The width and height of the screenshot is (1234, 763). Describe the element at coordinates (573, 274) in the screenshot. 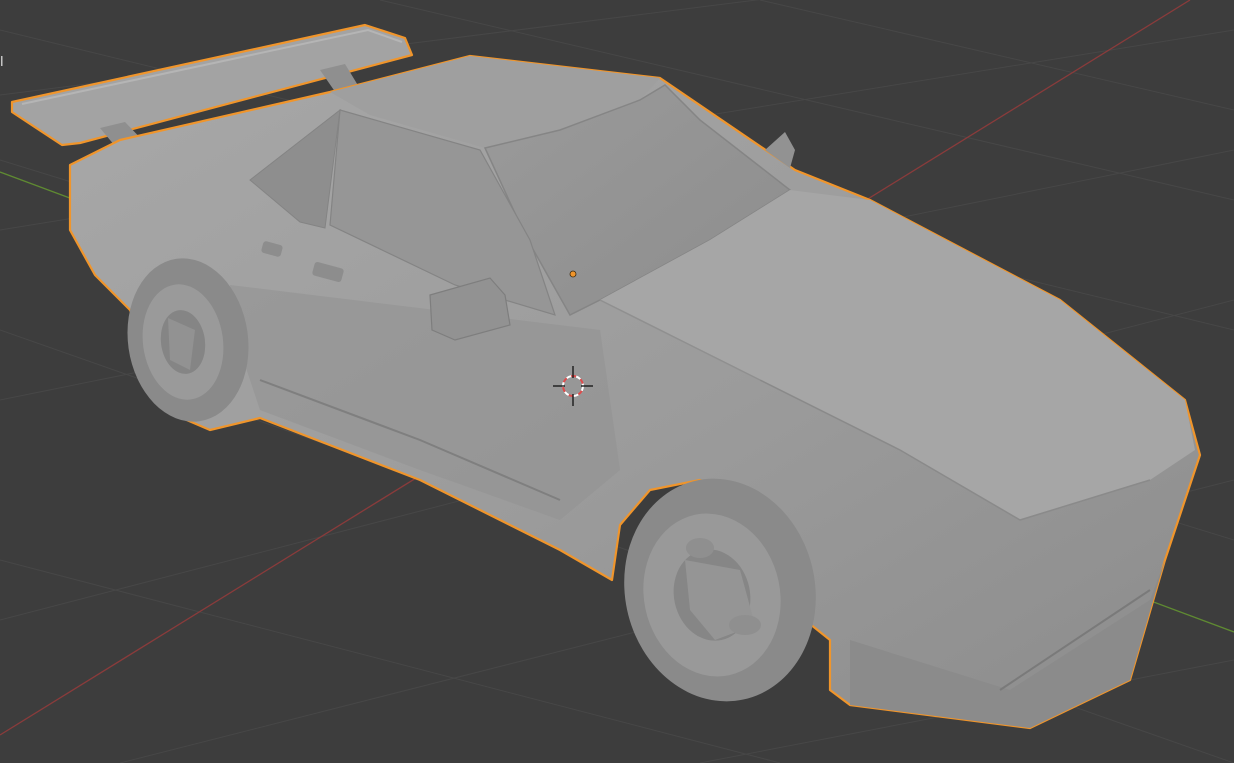

I see `object-origin-icon` at that location.